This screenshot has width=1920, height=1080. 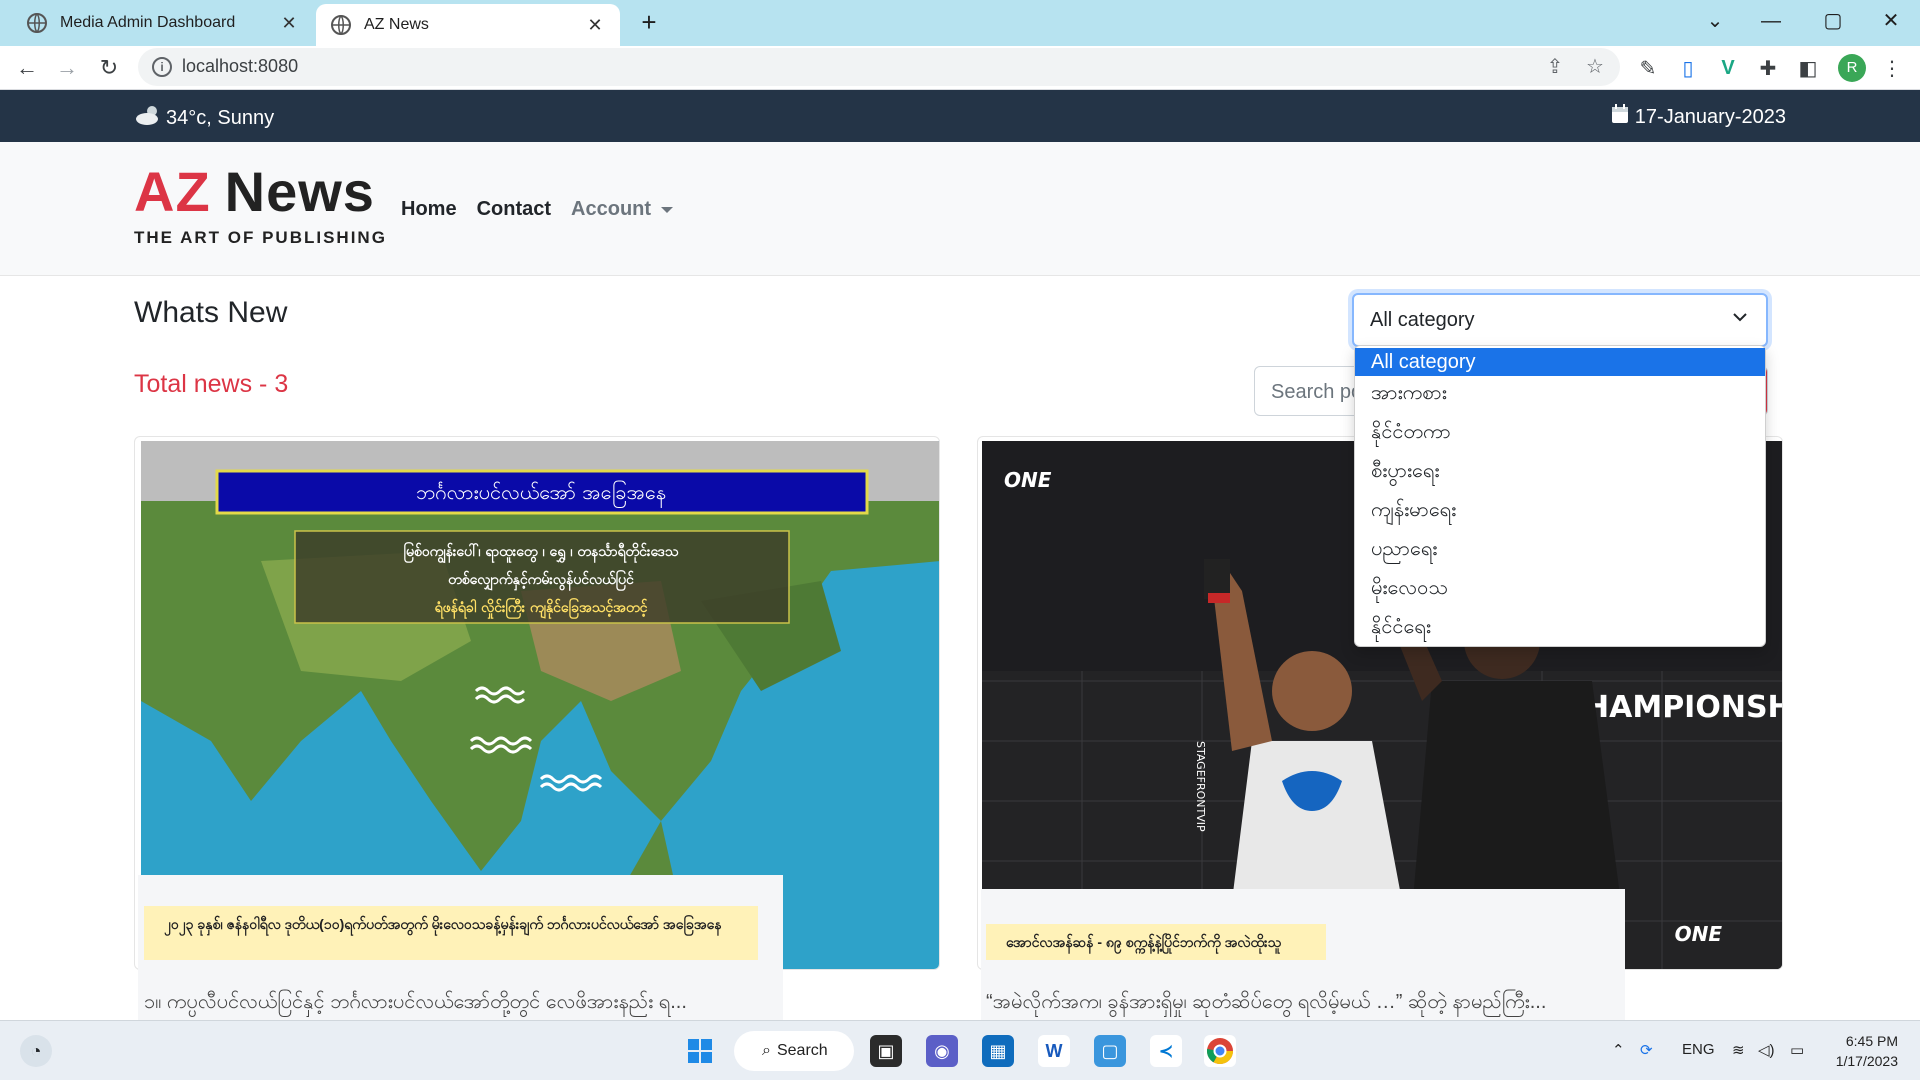 I want to click on side-panel-icon: ◧, so click(x=1808, y=68).